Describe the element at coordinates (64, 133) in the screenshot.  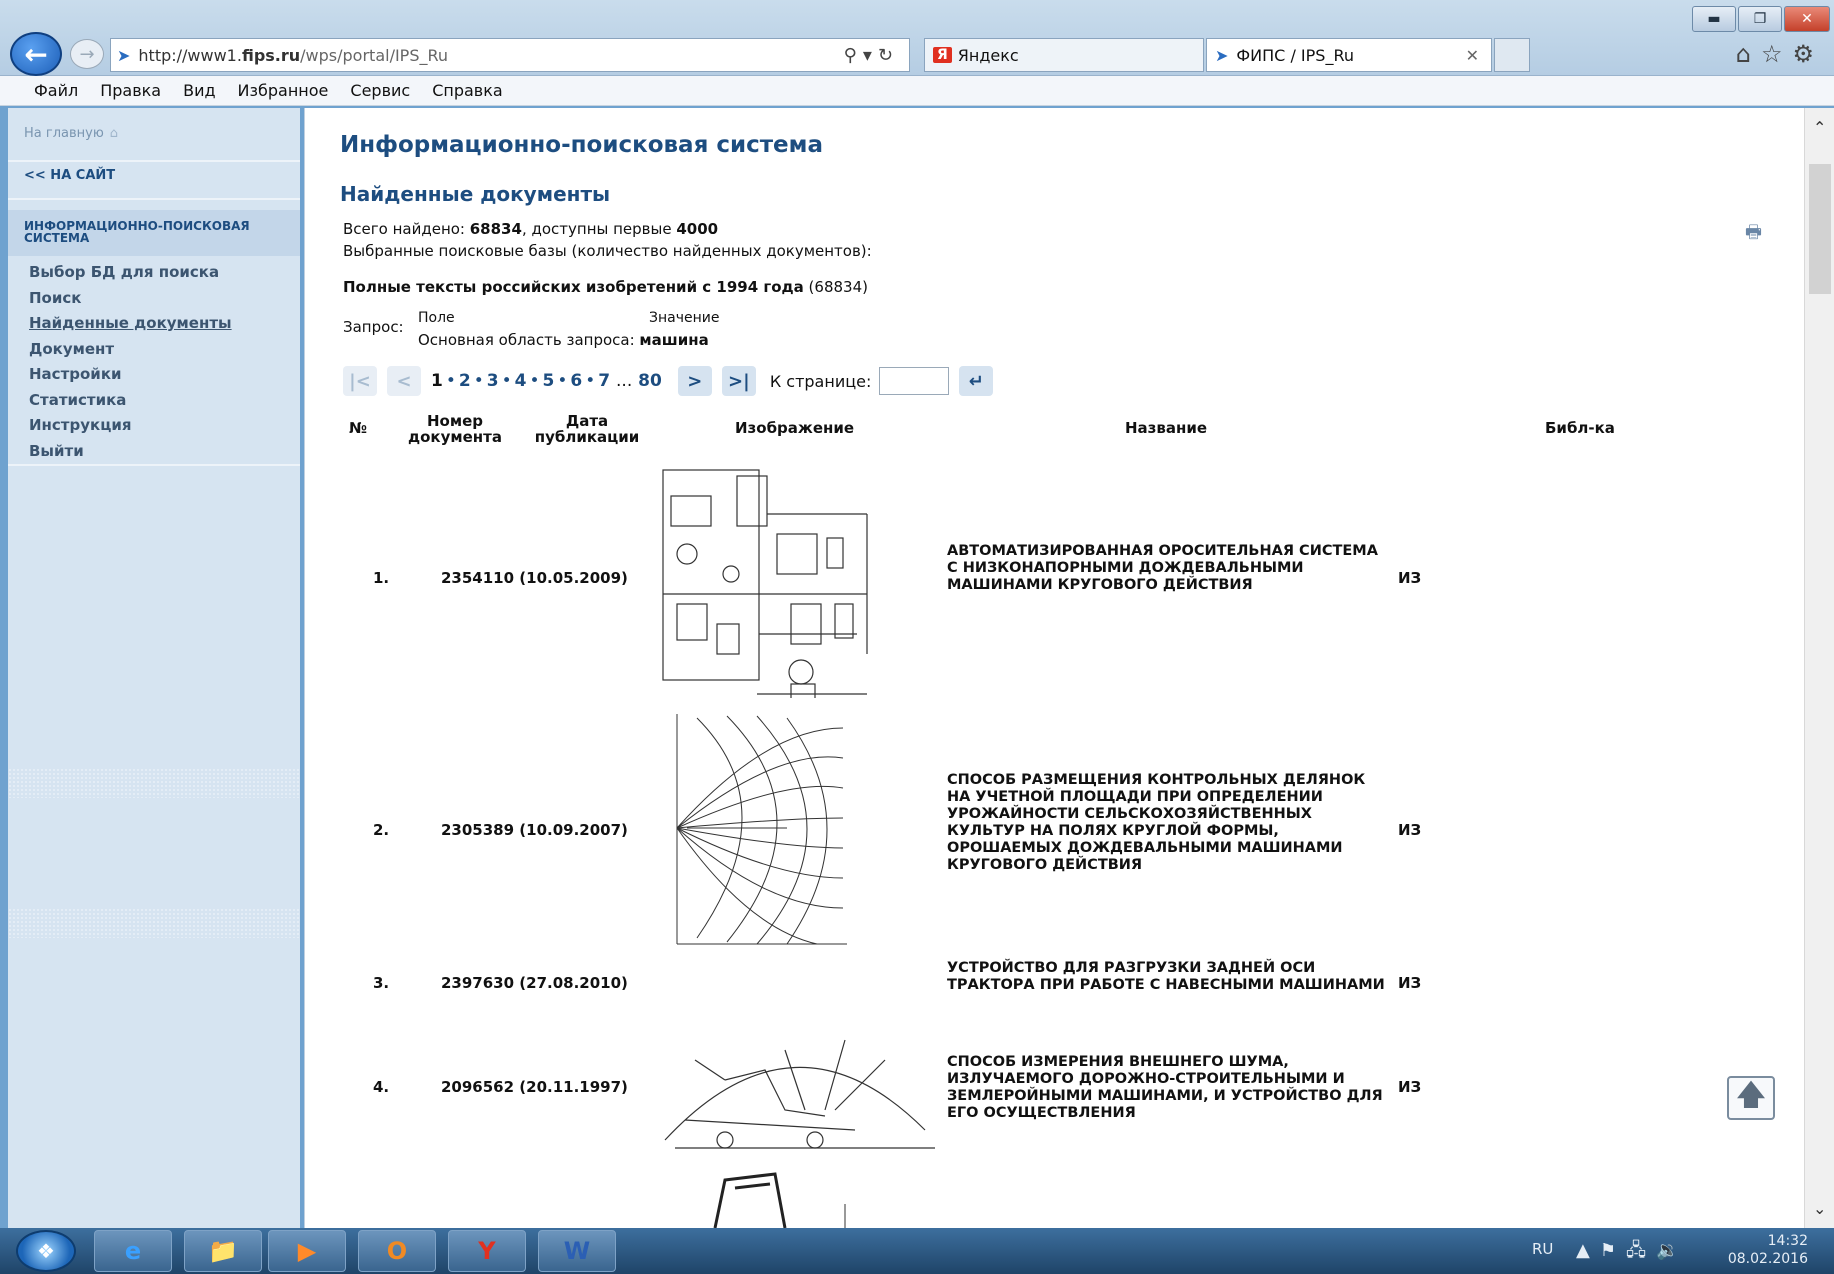
I see `home-link-label: На главную` at that location.